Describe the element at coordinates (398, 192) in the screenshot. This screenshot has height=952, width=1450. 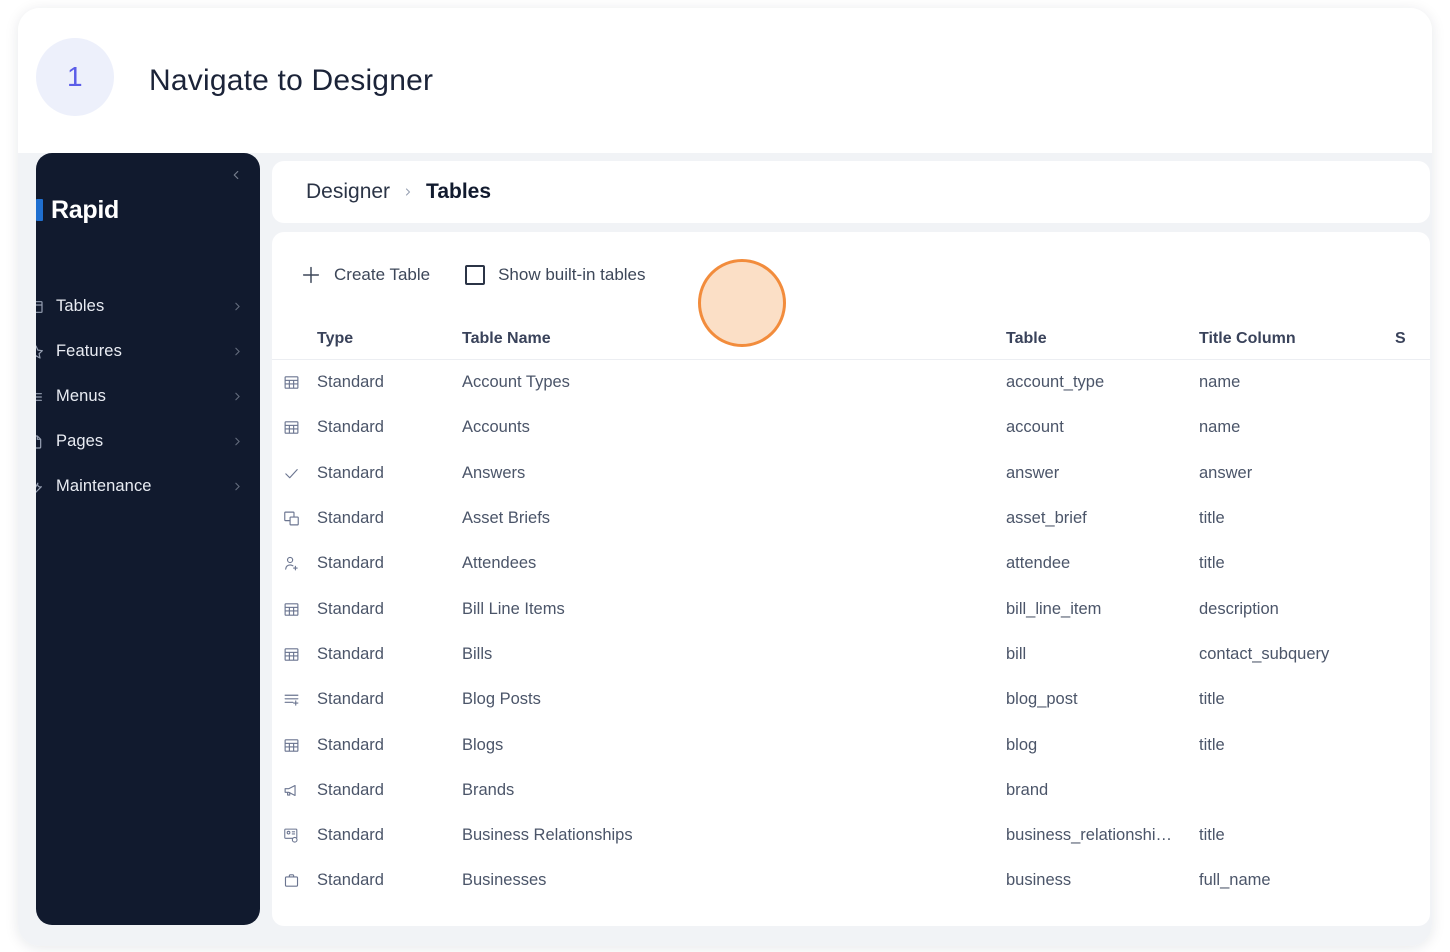
I see `breadcrumb: Designer Tables` at that location.